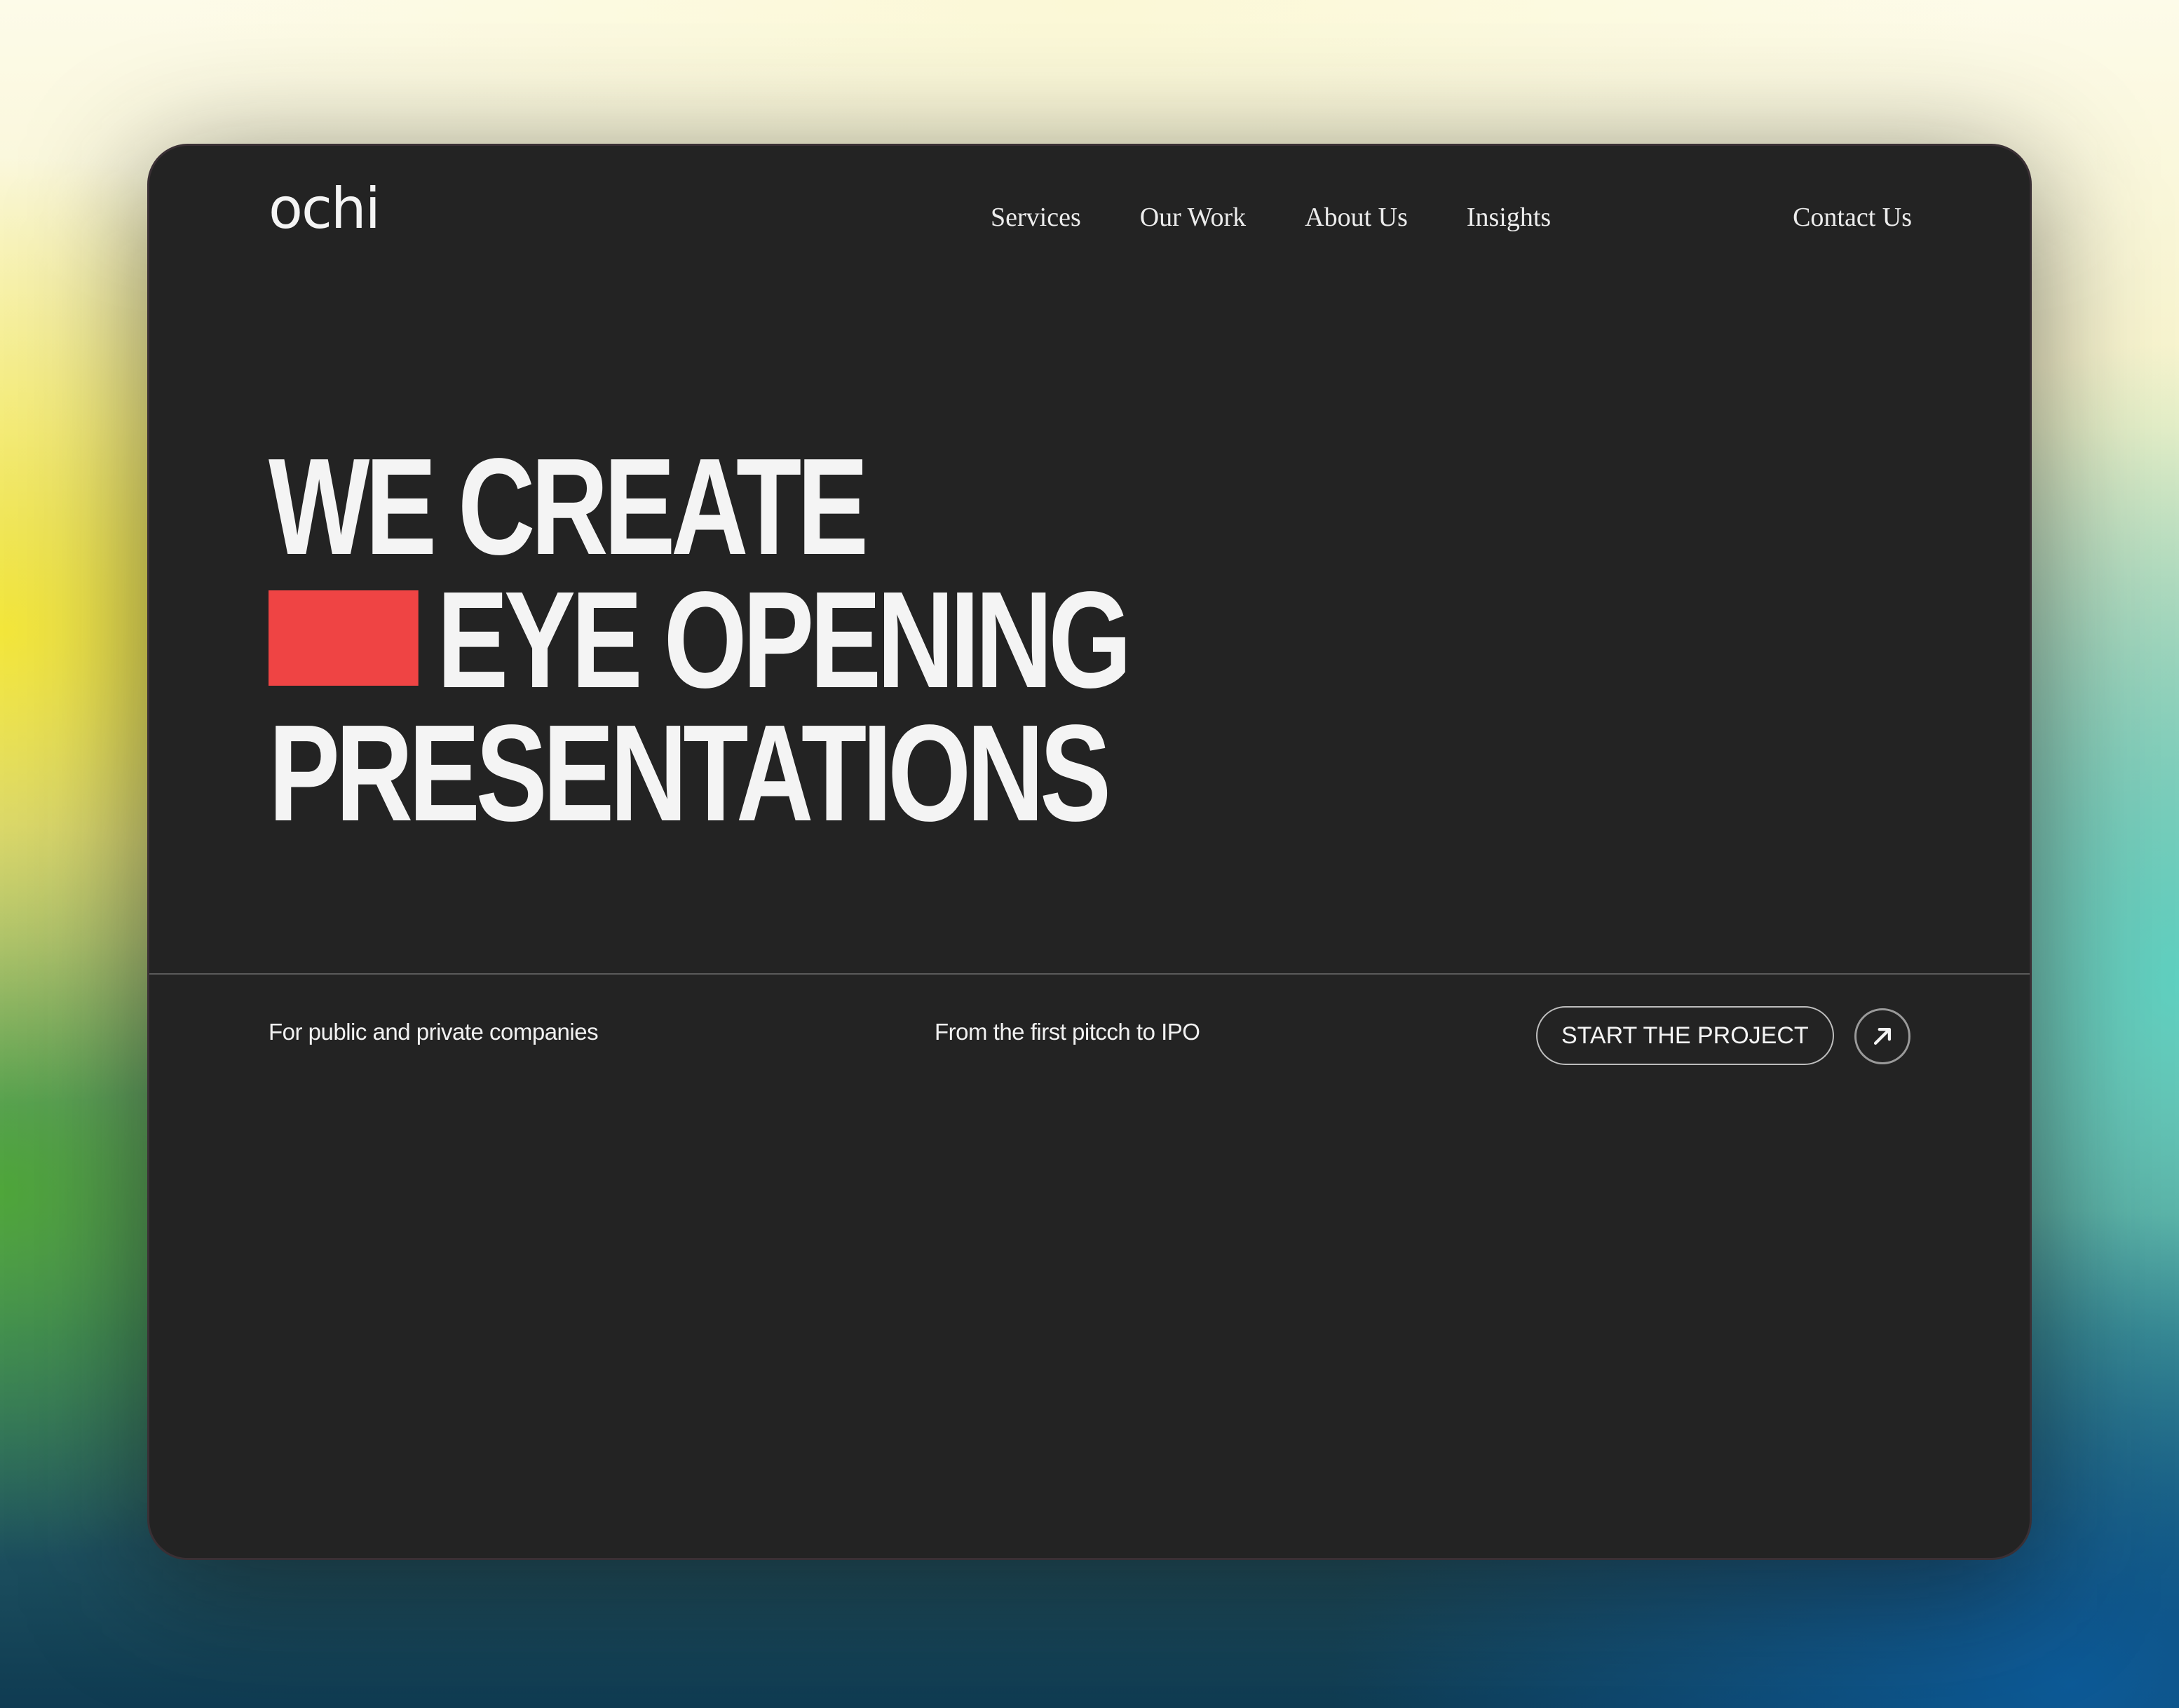  What do you see at coordinates (784, 640) in the screenshot?
I see `hero-line-2-text: EYE OPENING` at bounding box center [784, 640].